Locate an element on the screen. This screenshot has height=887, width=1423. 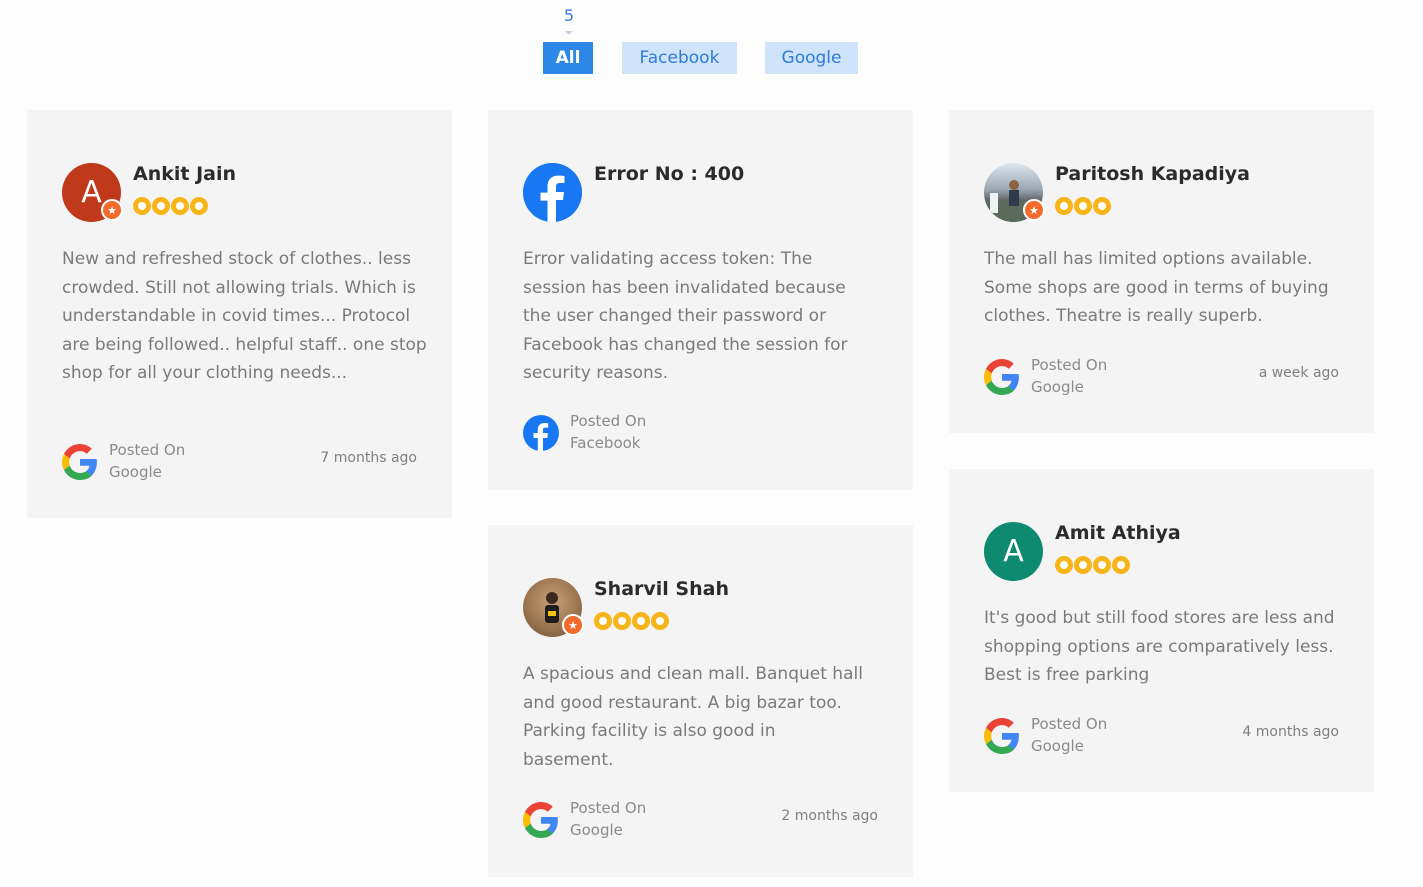
filter-all-button: All is located at coordinates (568, 58).